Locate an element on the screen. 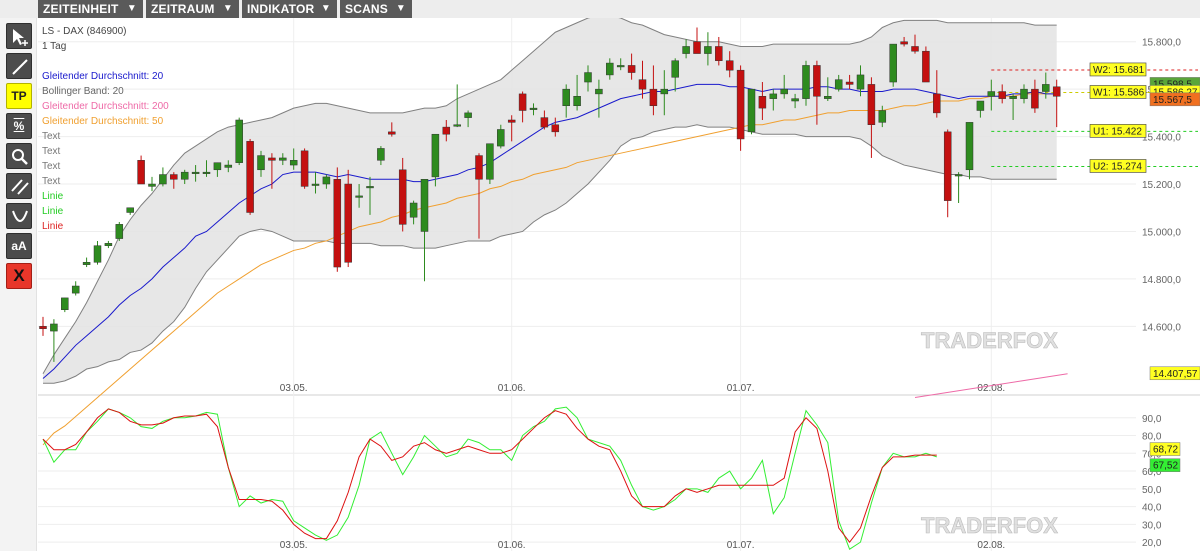 The image size is (1200, 551). legend-item: Gleitender Durchschnitt: 200 is located at coordinates (105, 106).